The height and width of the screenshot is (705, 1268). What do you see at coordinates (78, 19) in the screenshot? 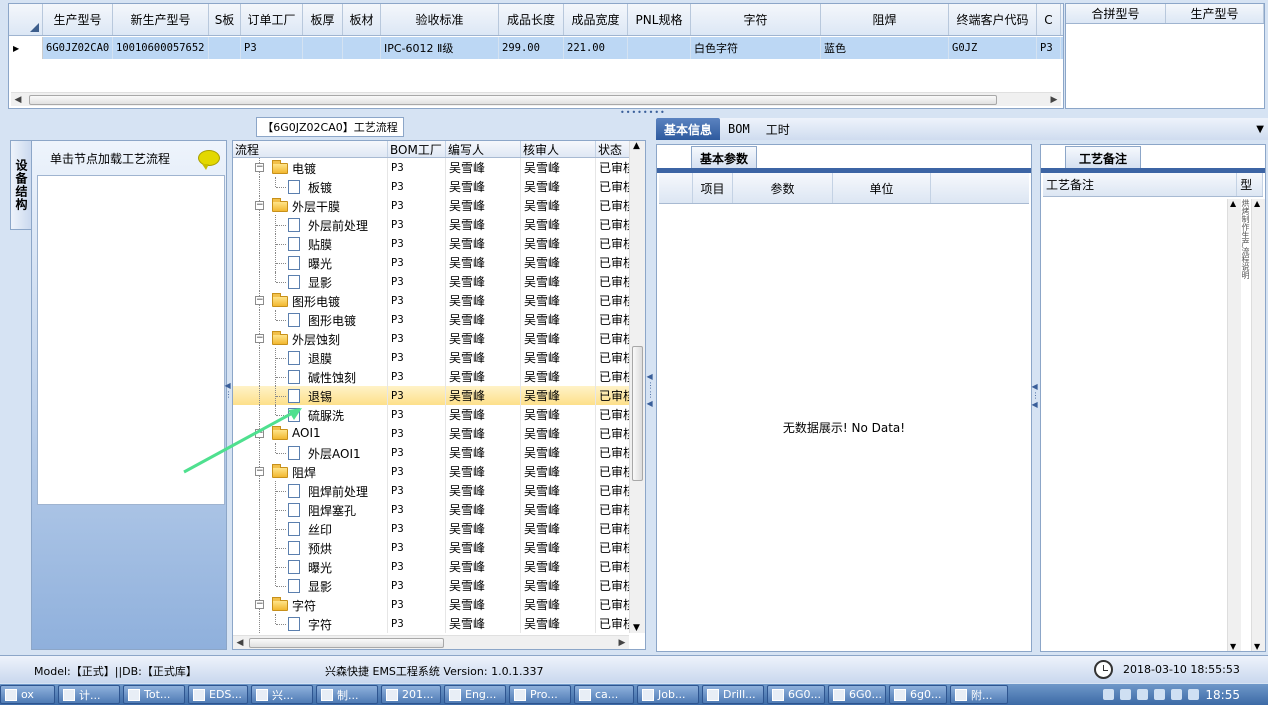
I see `column-header: 生产型号` at bounding box center [78, 19].